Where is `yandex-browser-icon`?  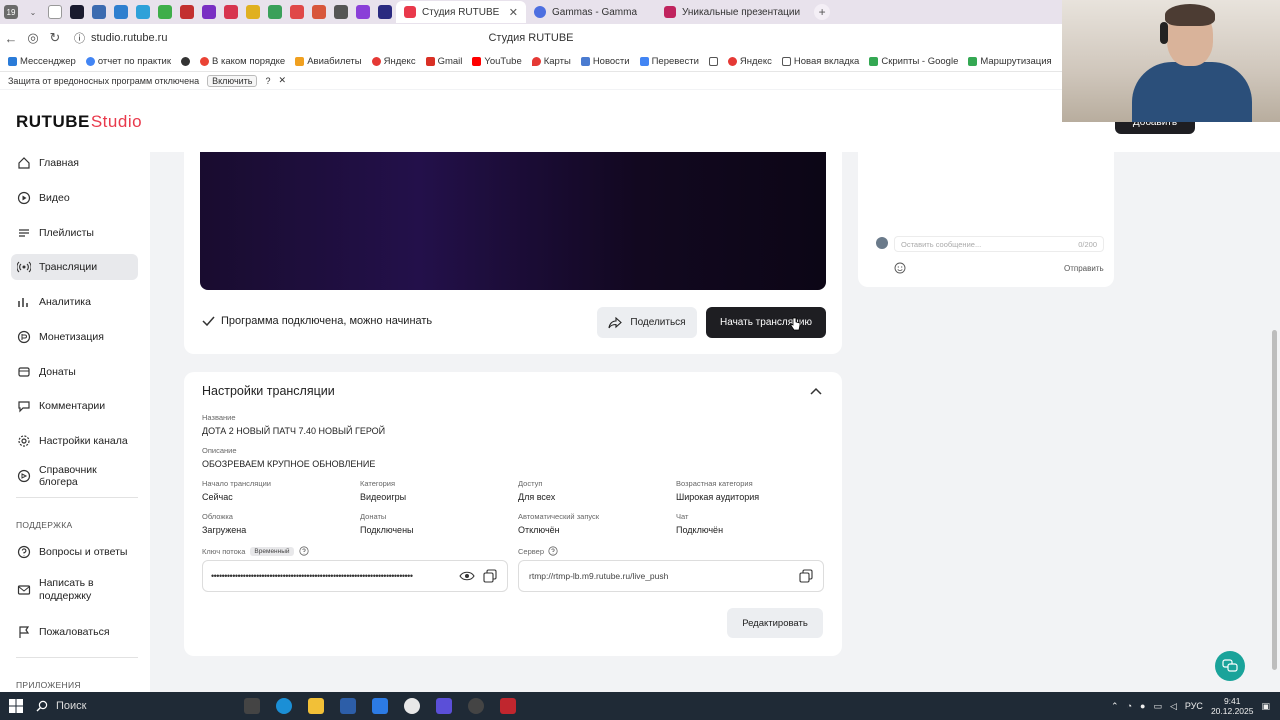
yandex-browser-icon is located at coordinates (412, 706).